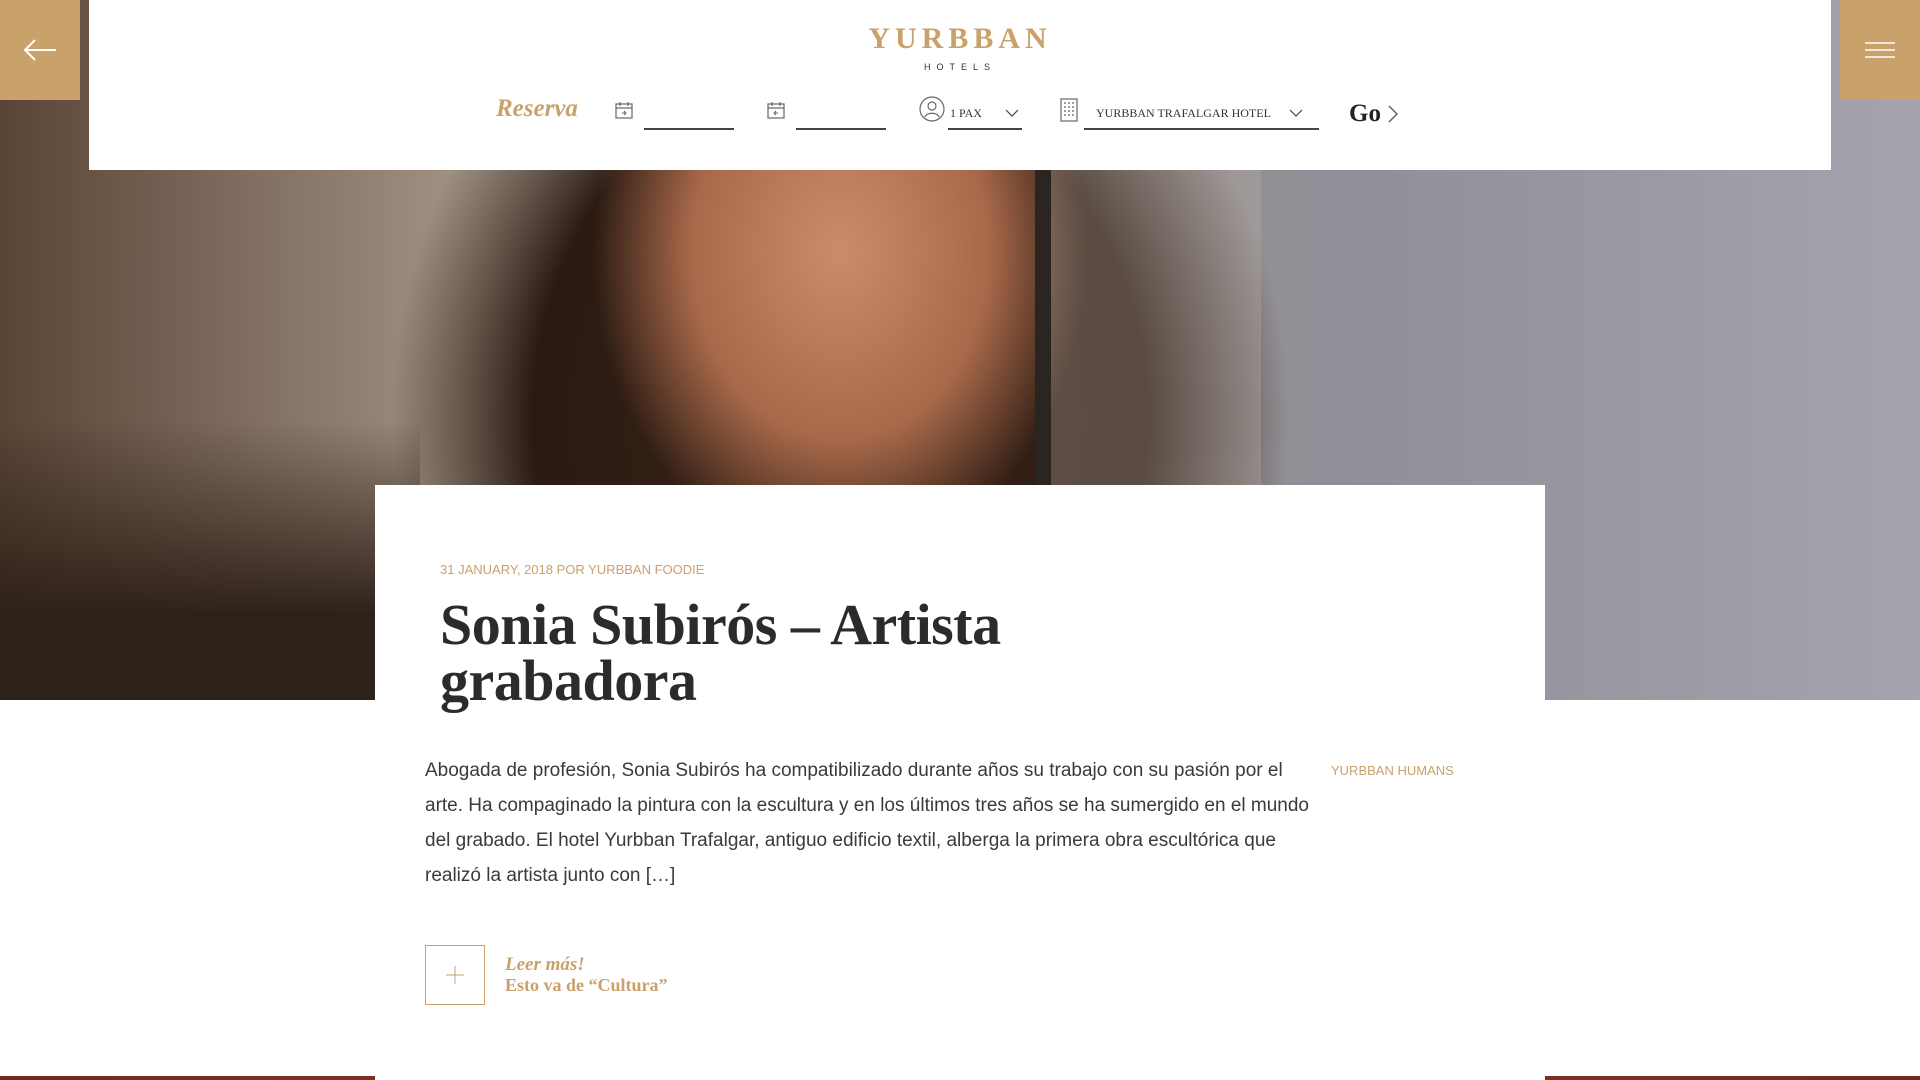 Image resolution: width=1920 pixels, height=1080 pixels. What do you see at coordinates (537, 108) in the screenshot?
I see `booking-label: Reserva` at bounding box center [537, 108].